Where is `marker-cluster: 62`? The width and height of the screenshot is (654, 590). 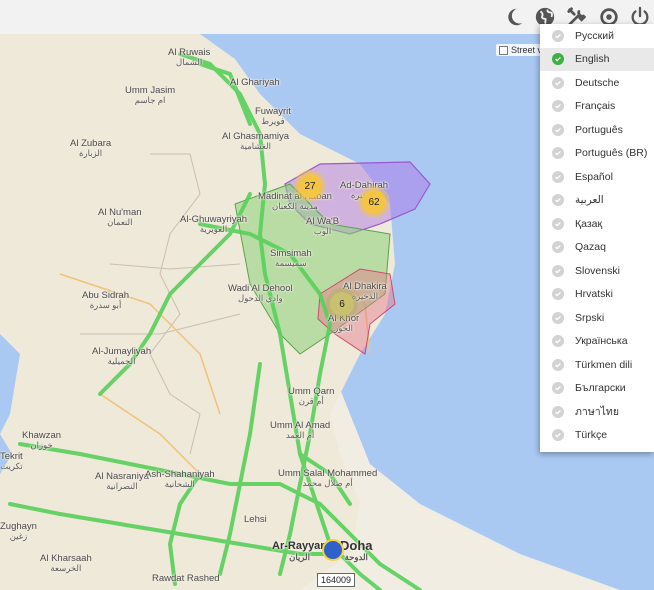
marker-cluster: 62 is located at coordinates (374, 202).